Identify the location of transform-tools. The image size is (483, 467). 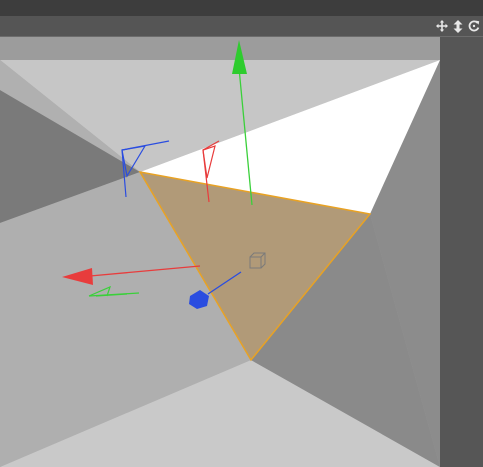
(458, 26).